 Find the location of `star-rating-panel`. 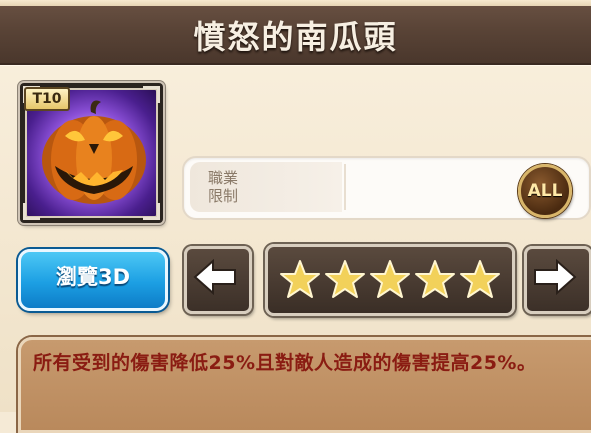

star-rating-panel is located at coordinates (390, 280).